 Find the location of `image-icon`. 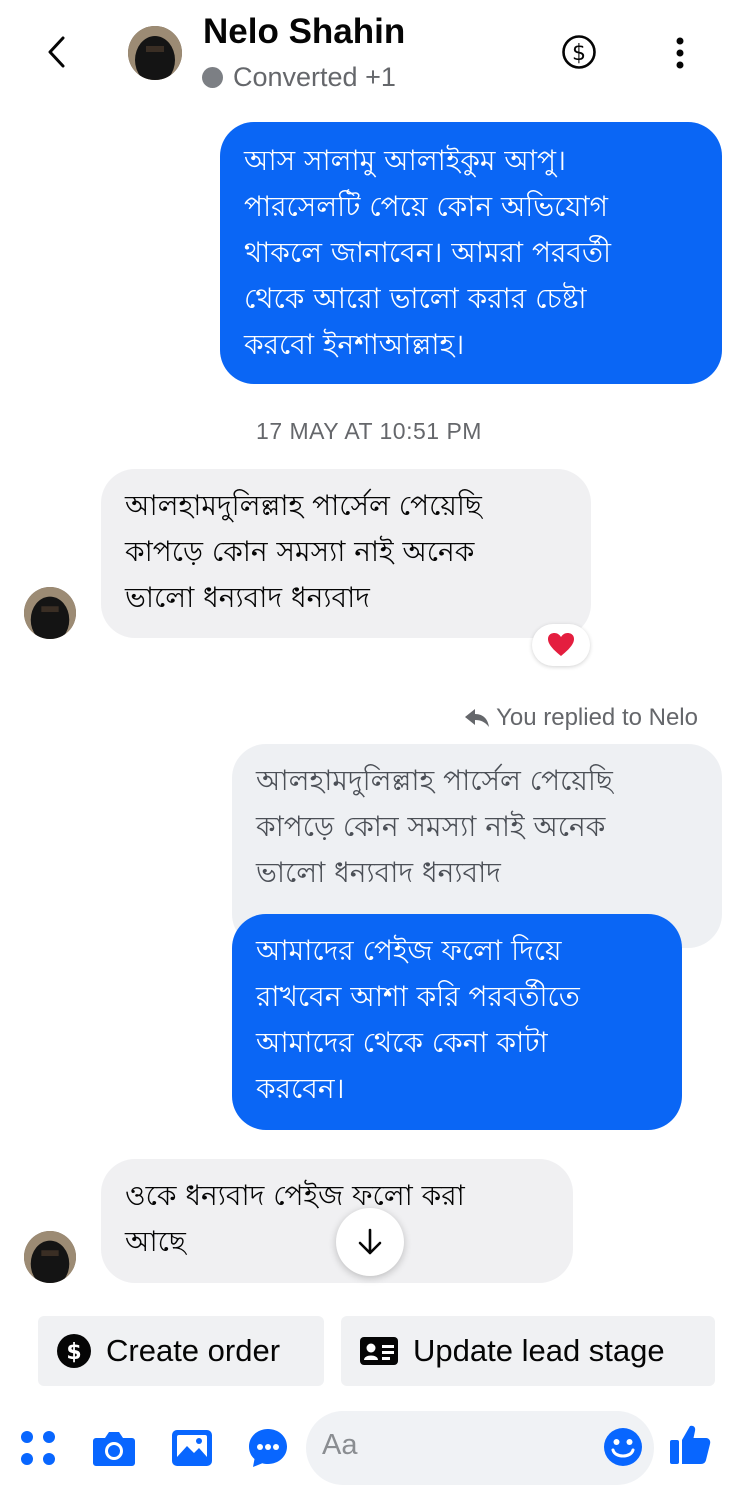

image-icon is located at coordinates (192, 1448).